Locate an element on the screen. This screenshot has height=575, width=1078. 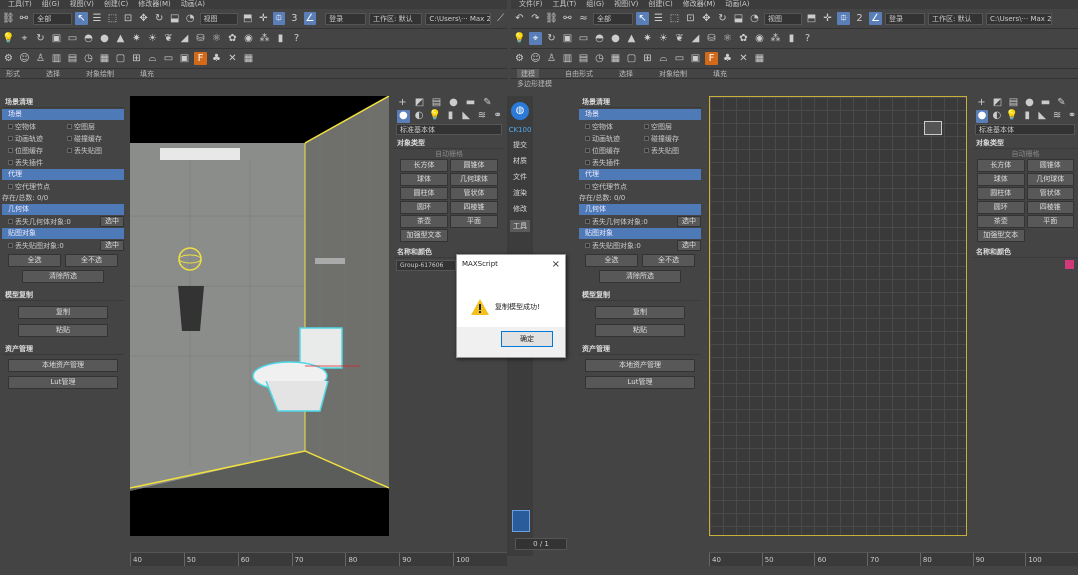
move-pivot-icon: ✛ is located at coordinates (827, 18).